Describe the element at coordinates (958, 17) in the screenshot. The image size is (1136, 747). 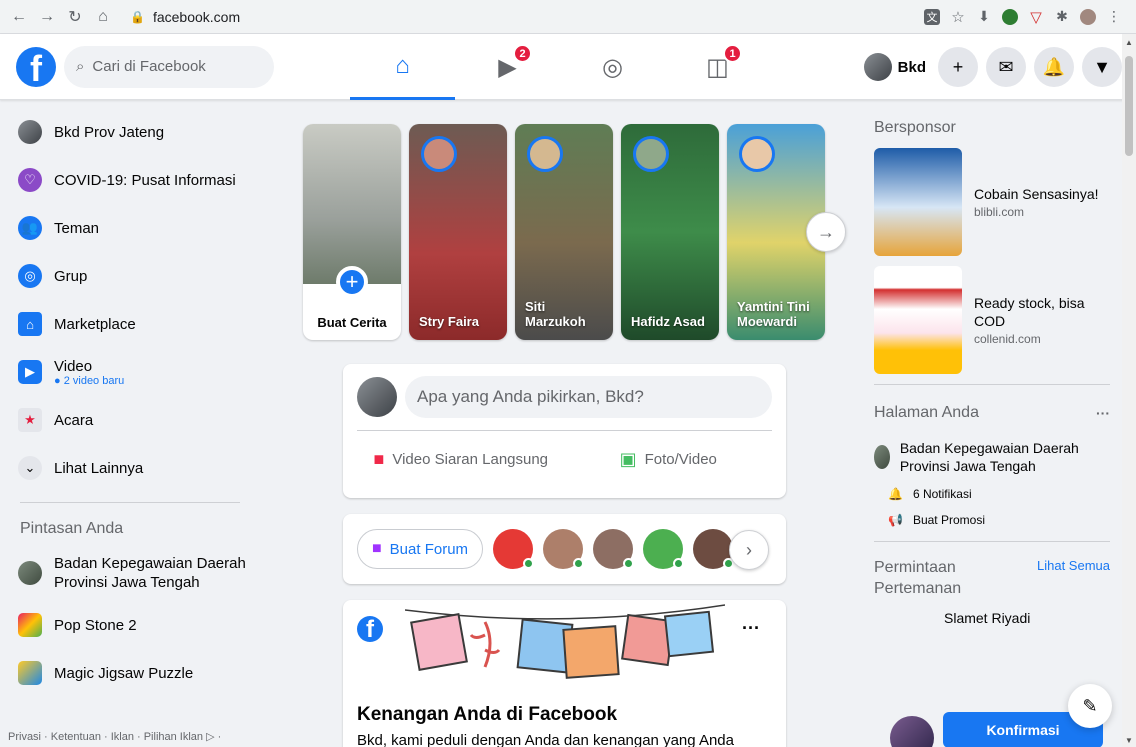
I see `star-icon: ☆` at that location.